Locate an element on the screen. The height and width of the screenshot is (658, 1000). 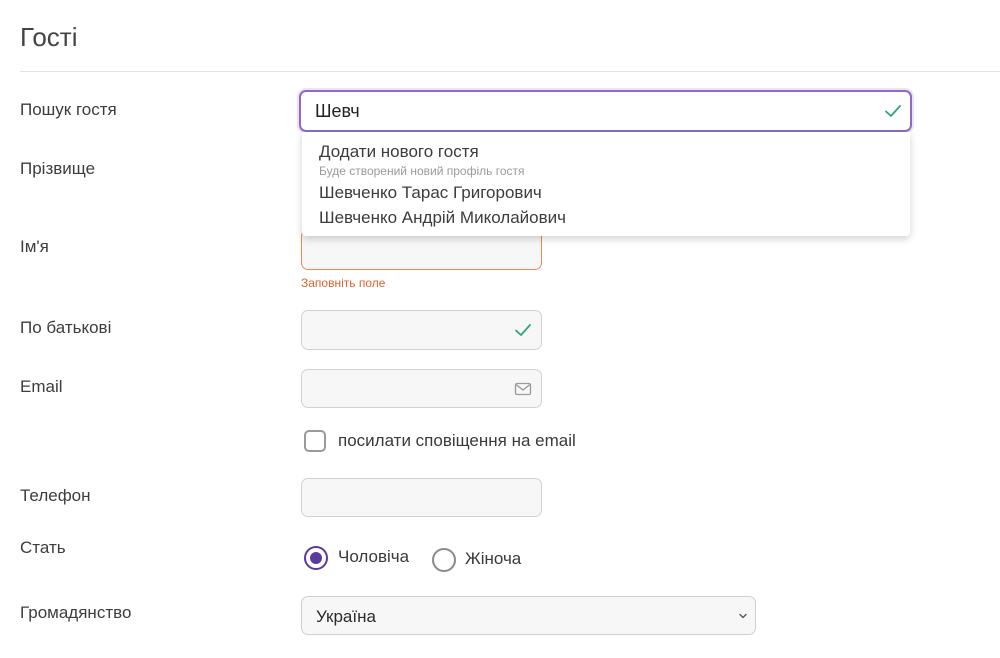
phone-input is located at coordinates (421, 497).